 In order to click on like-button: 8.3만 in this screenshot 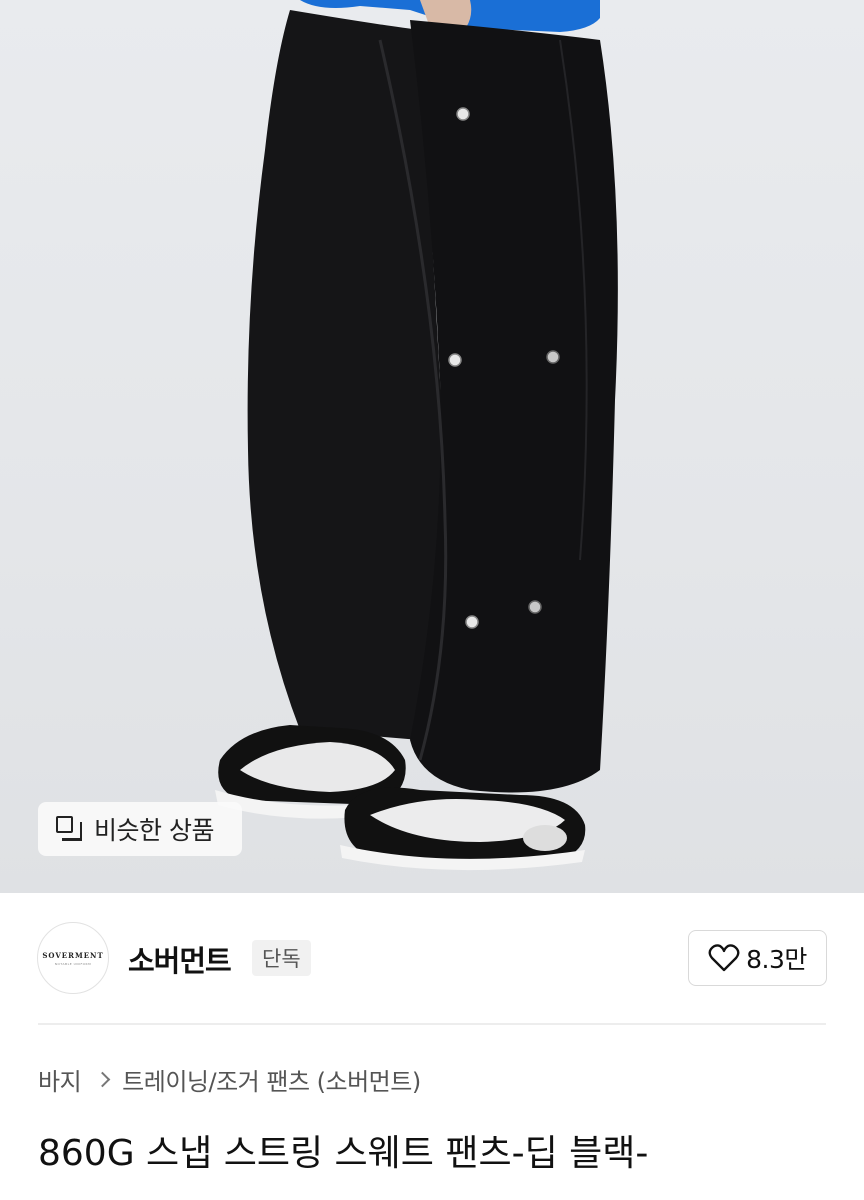, I will do `click(757, 958)`.